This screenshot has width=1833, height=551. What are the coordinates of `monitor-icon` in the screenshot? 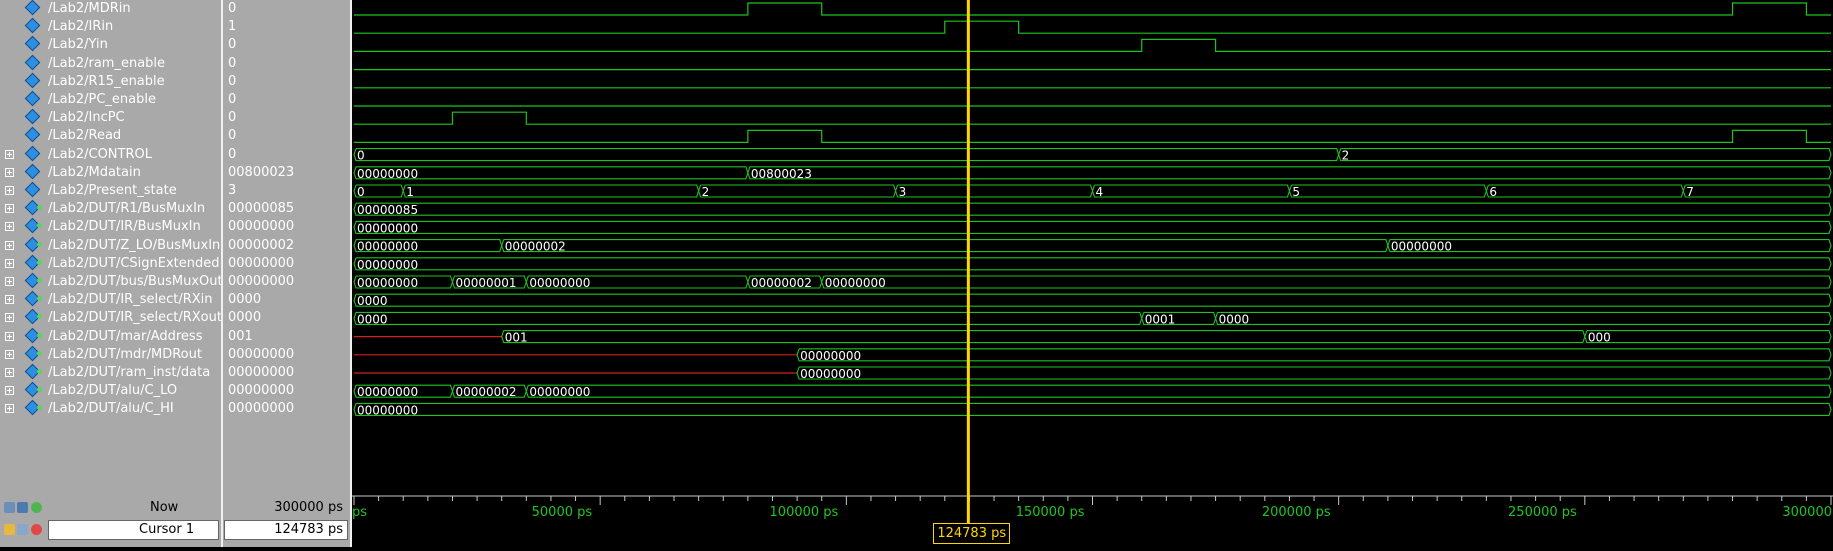 It's located at (22, 507).